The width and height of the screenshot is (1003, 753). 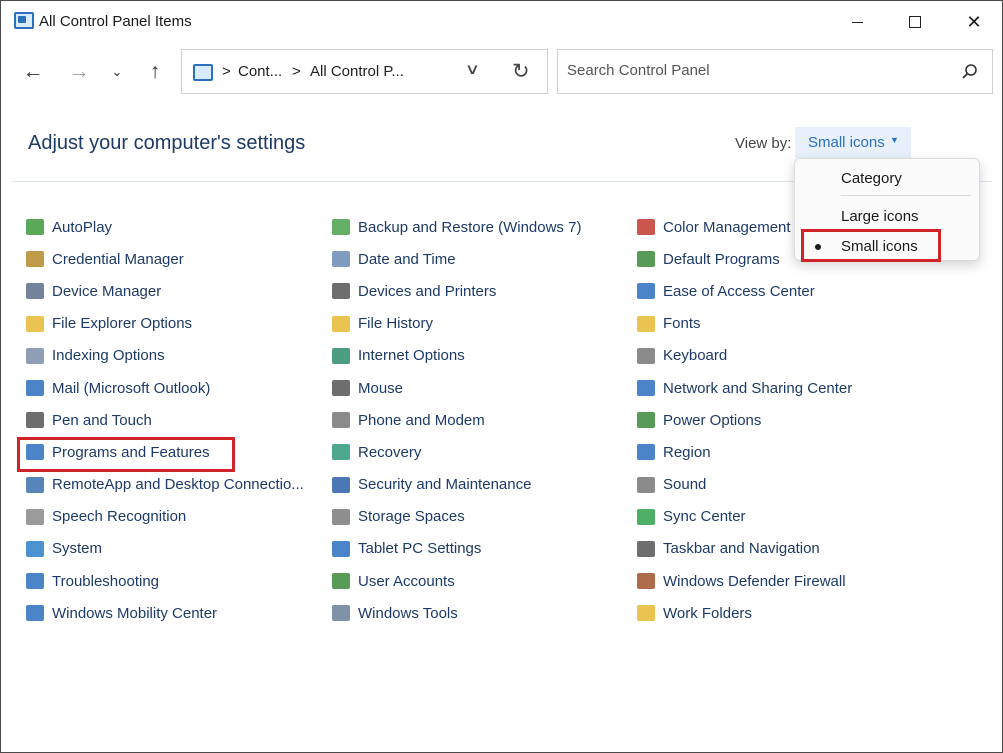 I want to click on control-panel-item: Indexing Options, so click(x=175, y=356).